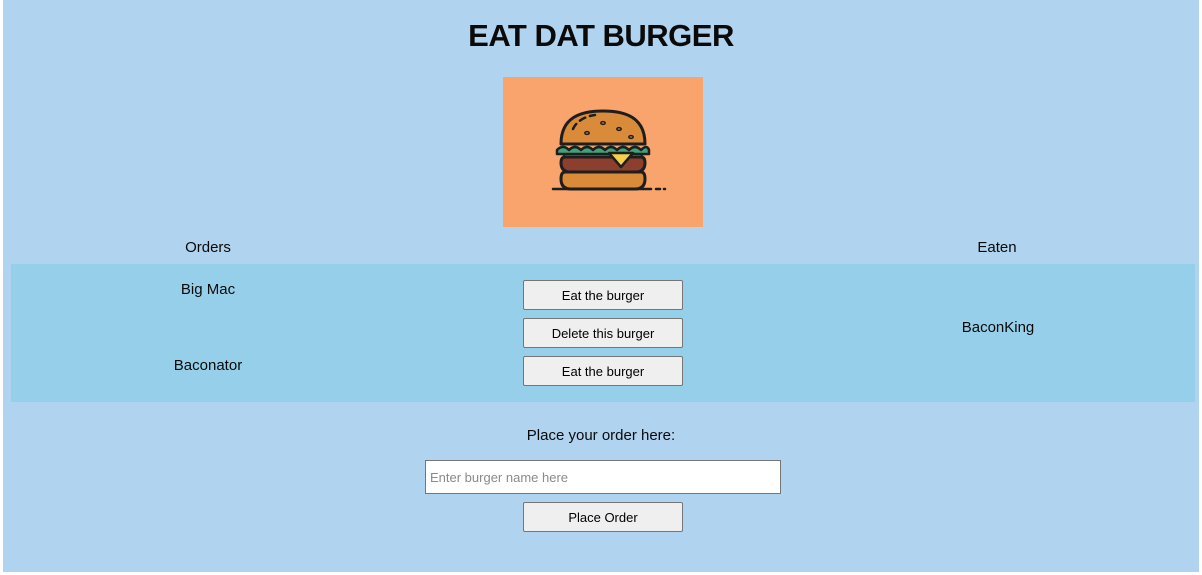 This screenshot has height=575, width=1202. I want to click on page-title: EAT DAT BURGER, so click(601, 35).